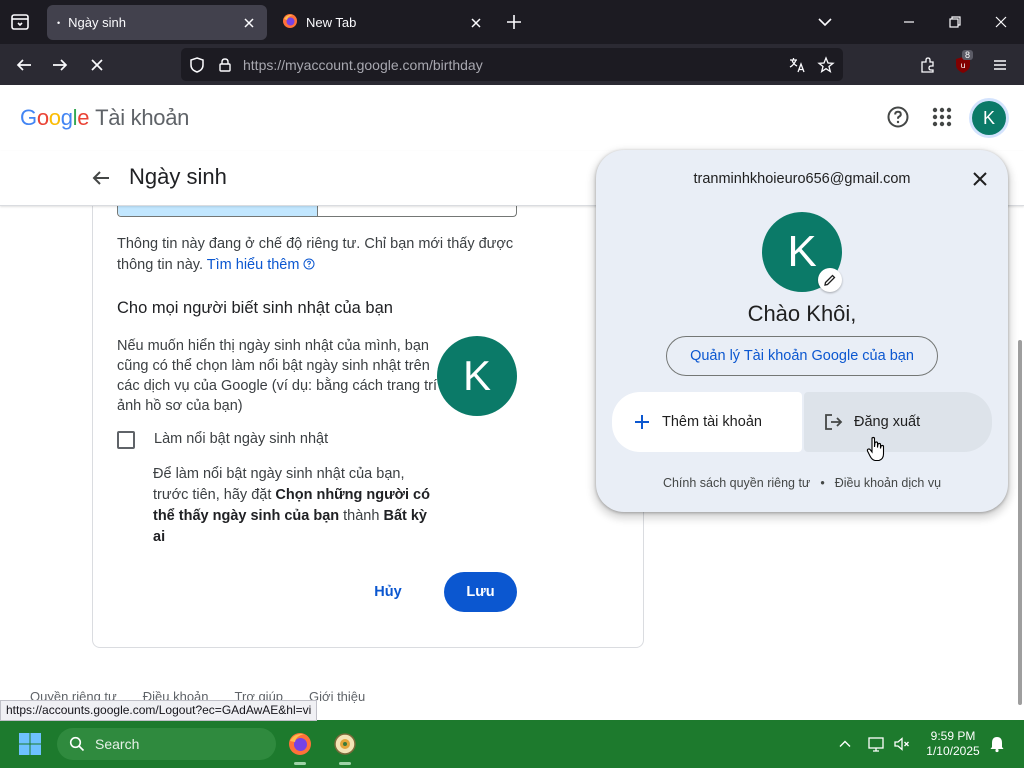 The image size is (1024, 768). I want to click on address-bar: https://myaccount.google.com/birthday, so click(512, 64).